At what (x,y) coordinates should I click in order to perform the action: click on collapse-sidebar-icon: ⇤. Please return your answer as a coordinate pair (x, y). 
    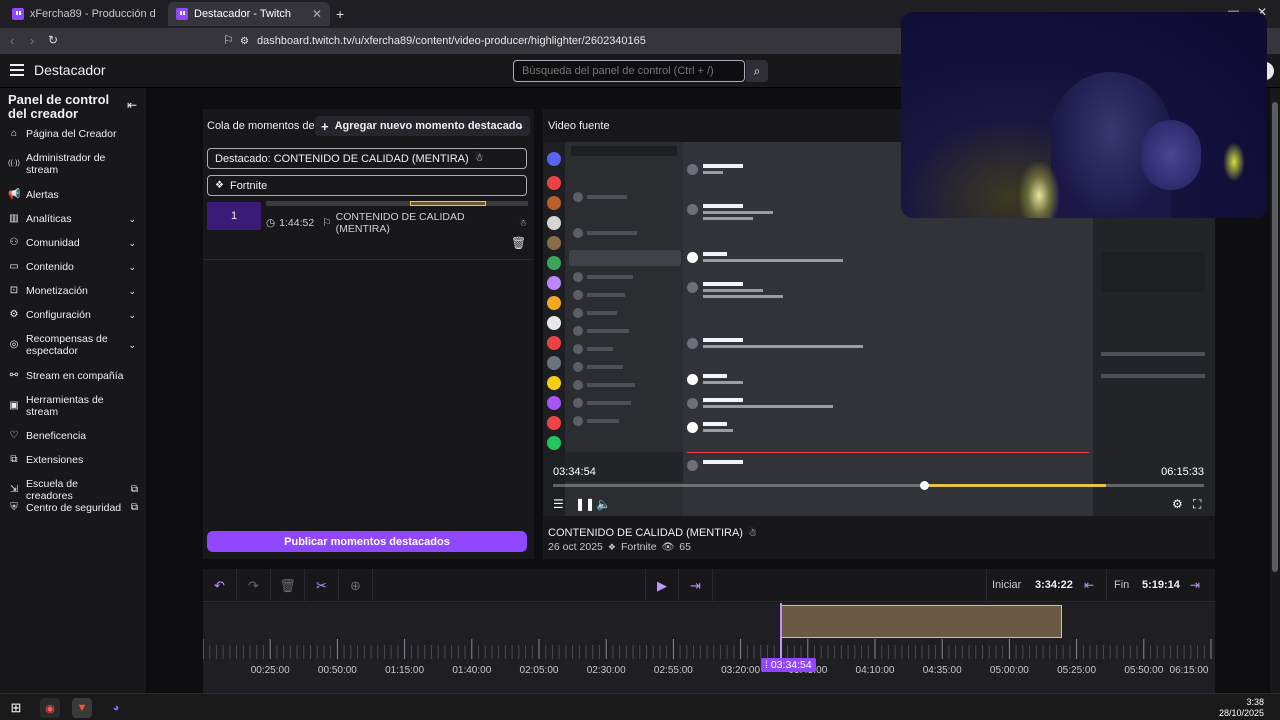
    Looking at the image, I should click on (132, 105).